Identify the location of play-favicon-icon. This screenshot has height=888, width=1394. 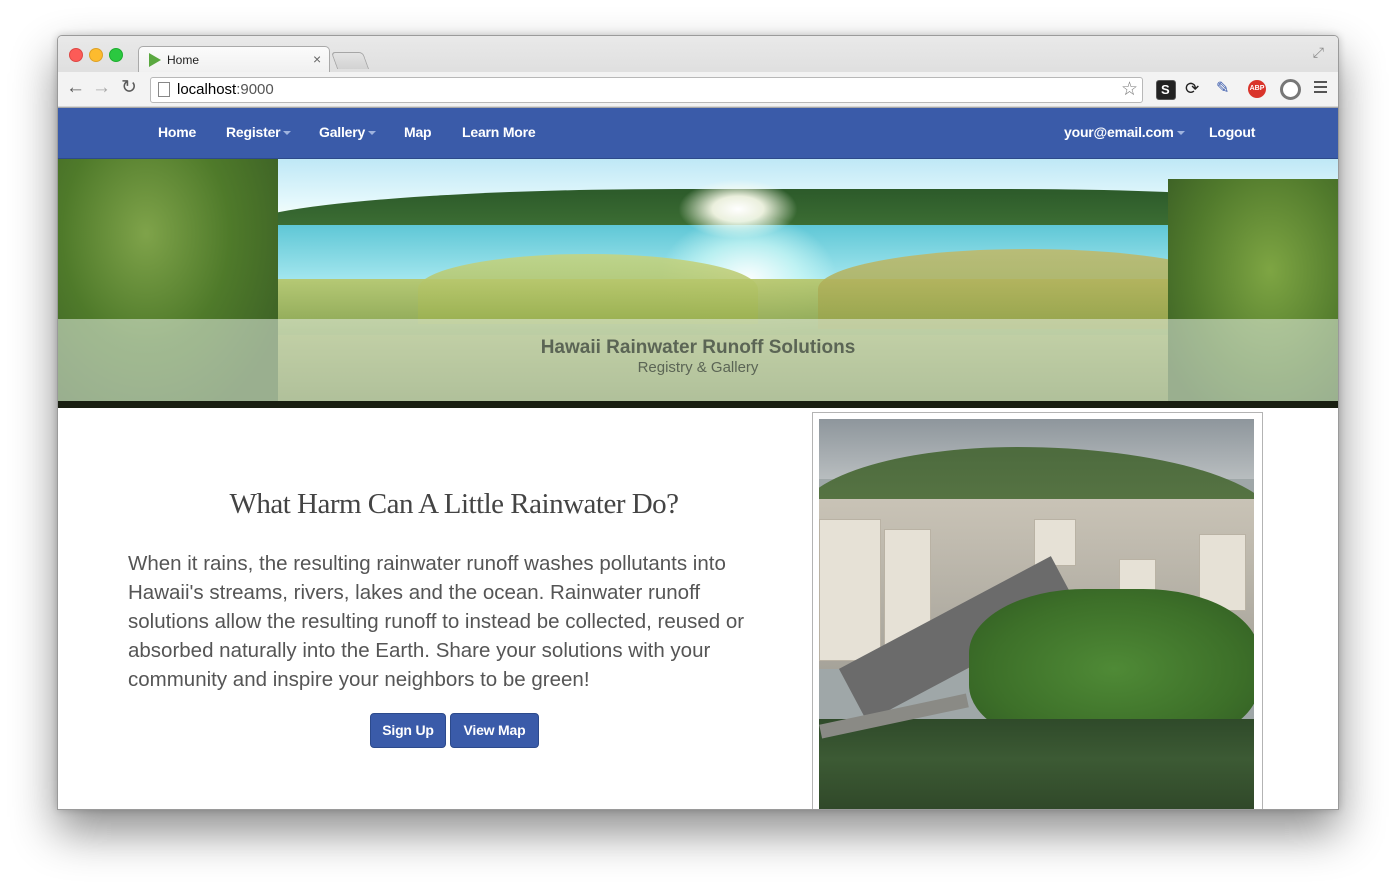
(155, 60).